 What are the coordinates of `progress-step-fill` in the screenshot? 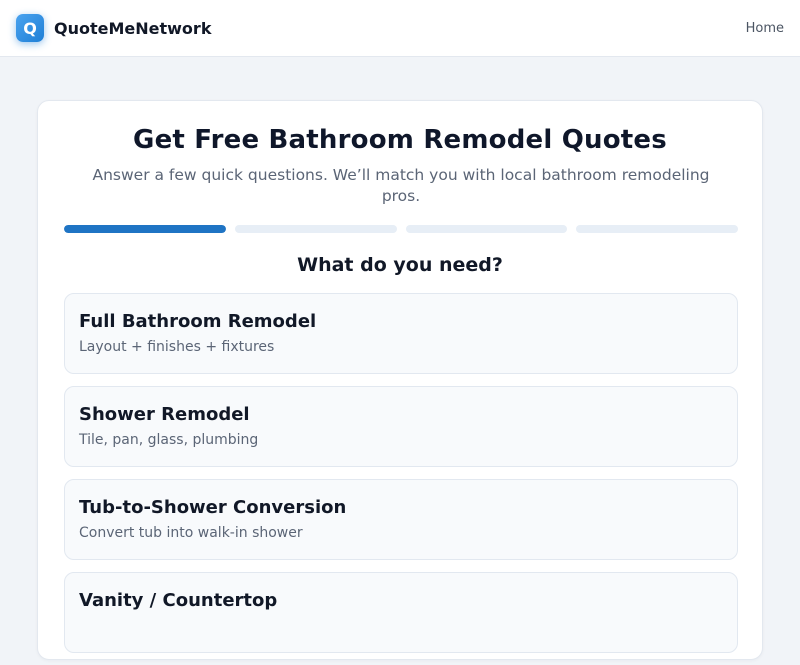 It's located at (145, 229).